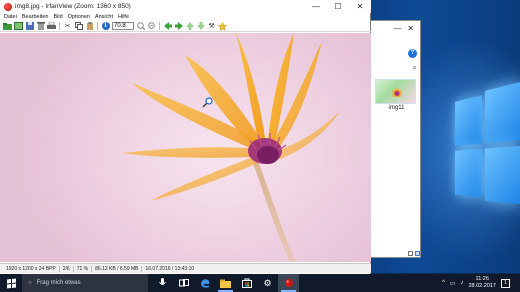 This screenshot has height=292, width=520. What do you see at coordinates (57, 17) in the screenshot?
I see `menu-bild: Bild` at bounding box center [57, 17].